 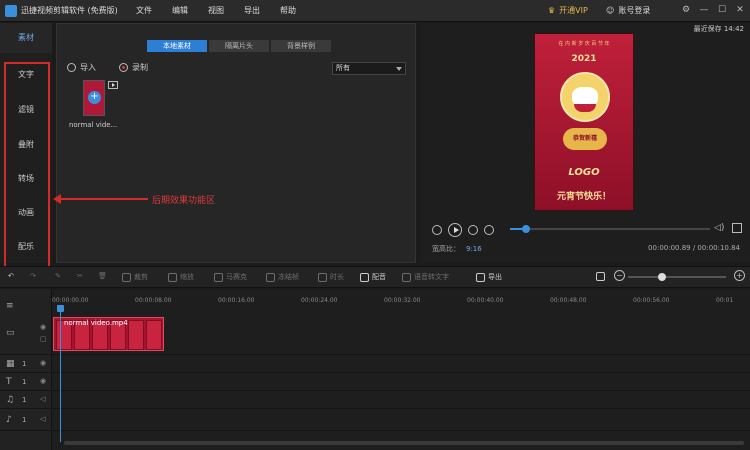 What do you see at coordinates (437, 230) in the screenshot?
I see `previous-frame-icon` at bounding box center [437, 230].